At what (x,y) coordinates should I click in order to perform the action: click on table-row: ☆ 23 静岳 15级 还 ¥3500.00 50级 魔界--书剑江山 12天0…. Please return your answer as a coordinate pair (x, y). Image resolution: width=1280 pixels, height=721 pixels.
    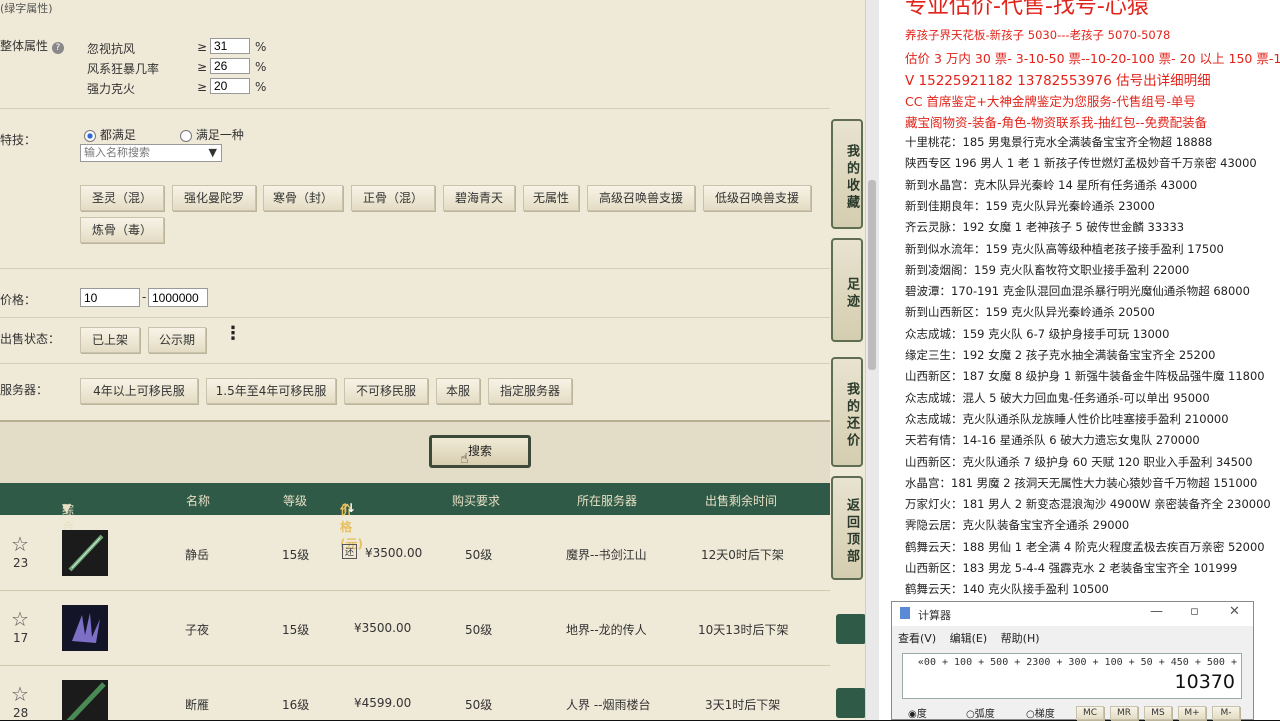
    Looking at the image, I should click on (415, 553).